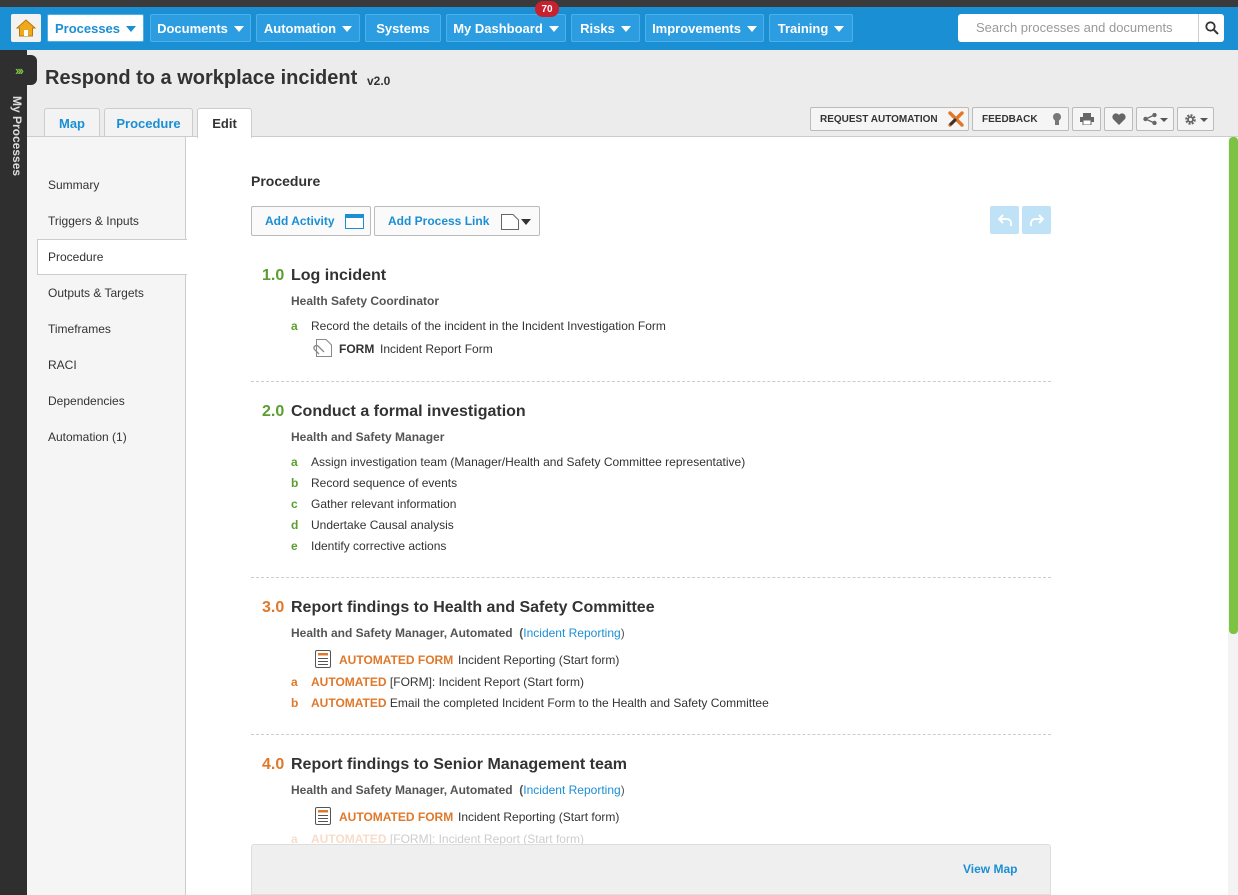 The width and height of the screenshot is (1238, 895). What do you see at coordinates (95, 28) in the screenshot?
I see `nav-processes: Processes` at bounding box center [95, 28].